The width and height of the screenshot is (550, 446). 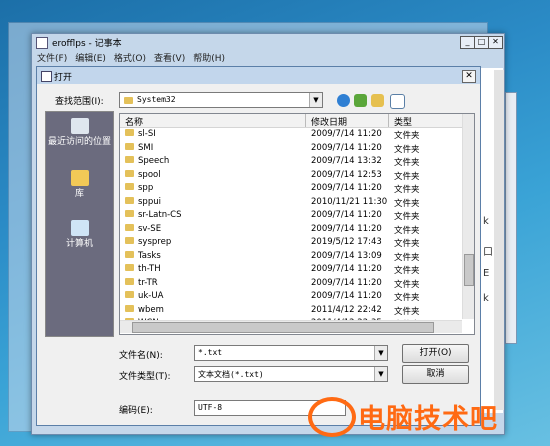 I want to click on file-name: spool, so click(x=149, y=174).